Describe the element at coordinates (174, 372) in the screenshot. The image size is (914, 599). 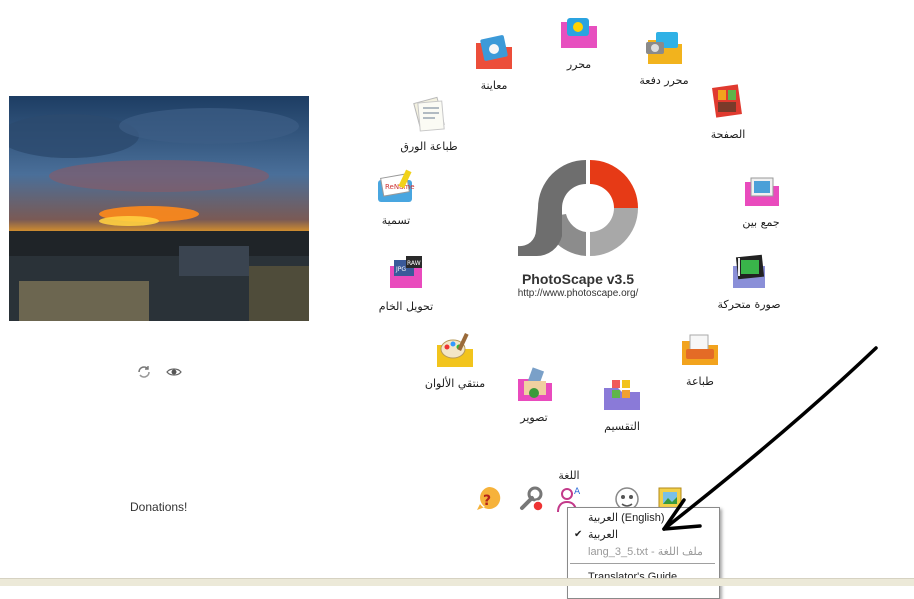
I see `eye-icon` at that location.